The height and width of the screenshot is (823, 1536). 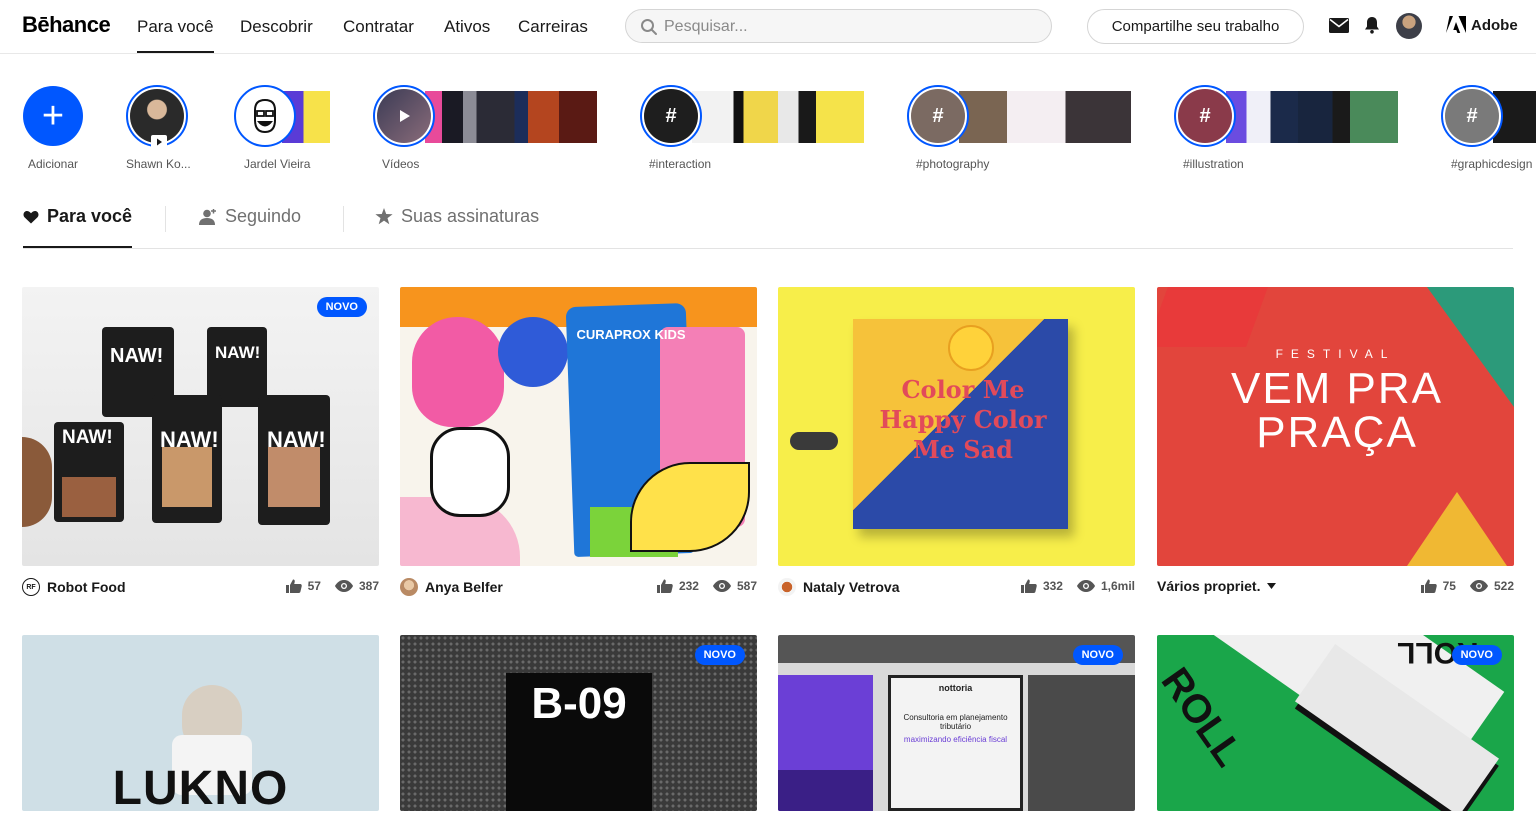 What do you see at coordinates (1209, 586) in the screenshot?
I see `owner-name: Vários propriet.` at bounding box center [1209, 586].